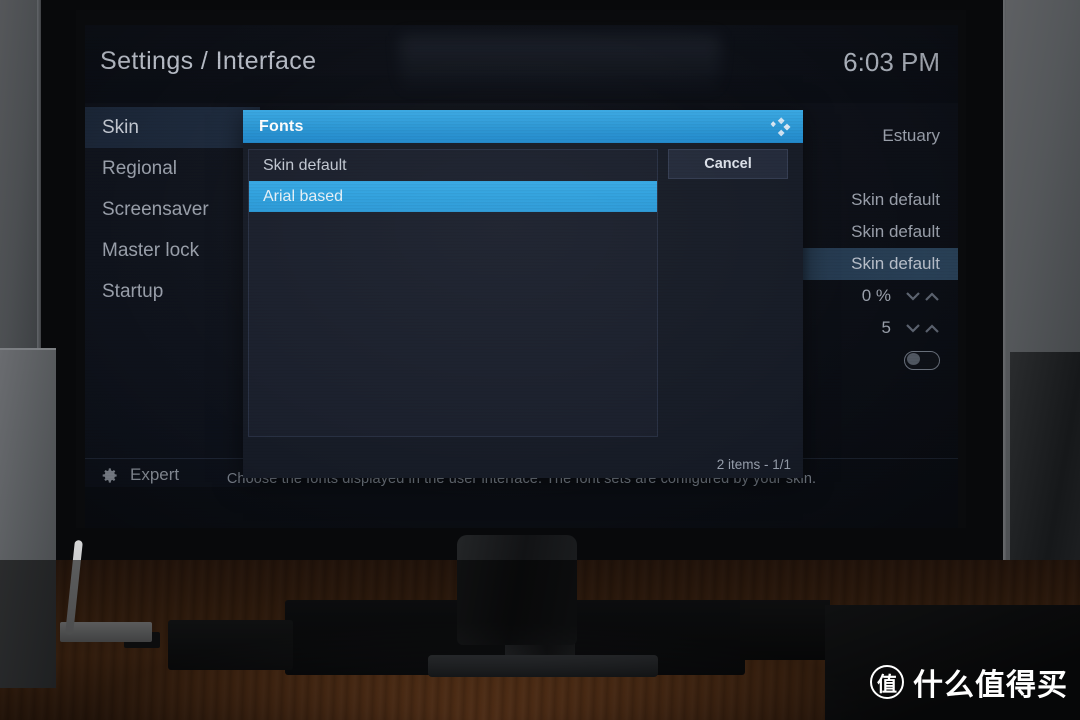 This screenshot has height=720, width=1080. I want to click on sidebar-item-label: Skin, so click(120, 127).